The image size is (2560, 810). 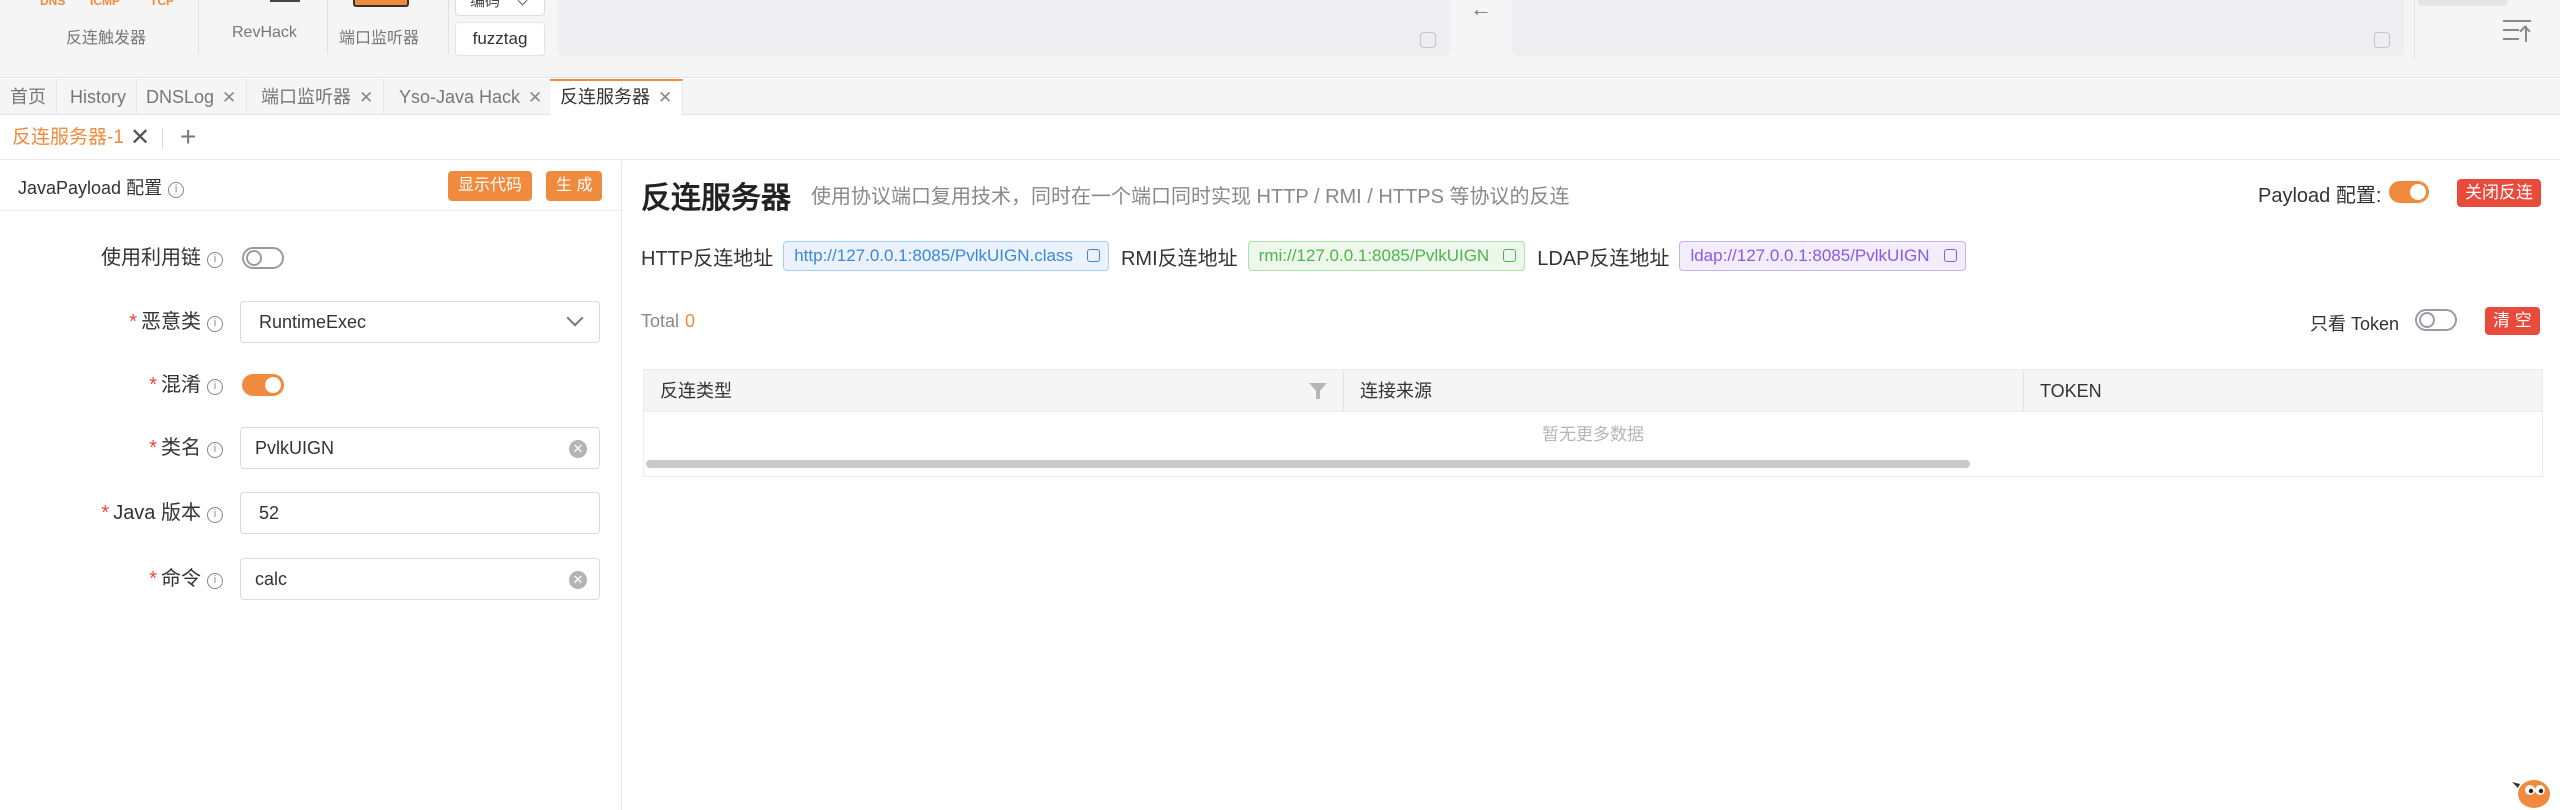 What do you see at coordinates (2499, 193) in the screenshot?
I see `close-reverse-button: 关闭反连` at bounding box center [2499, 193].